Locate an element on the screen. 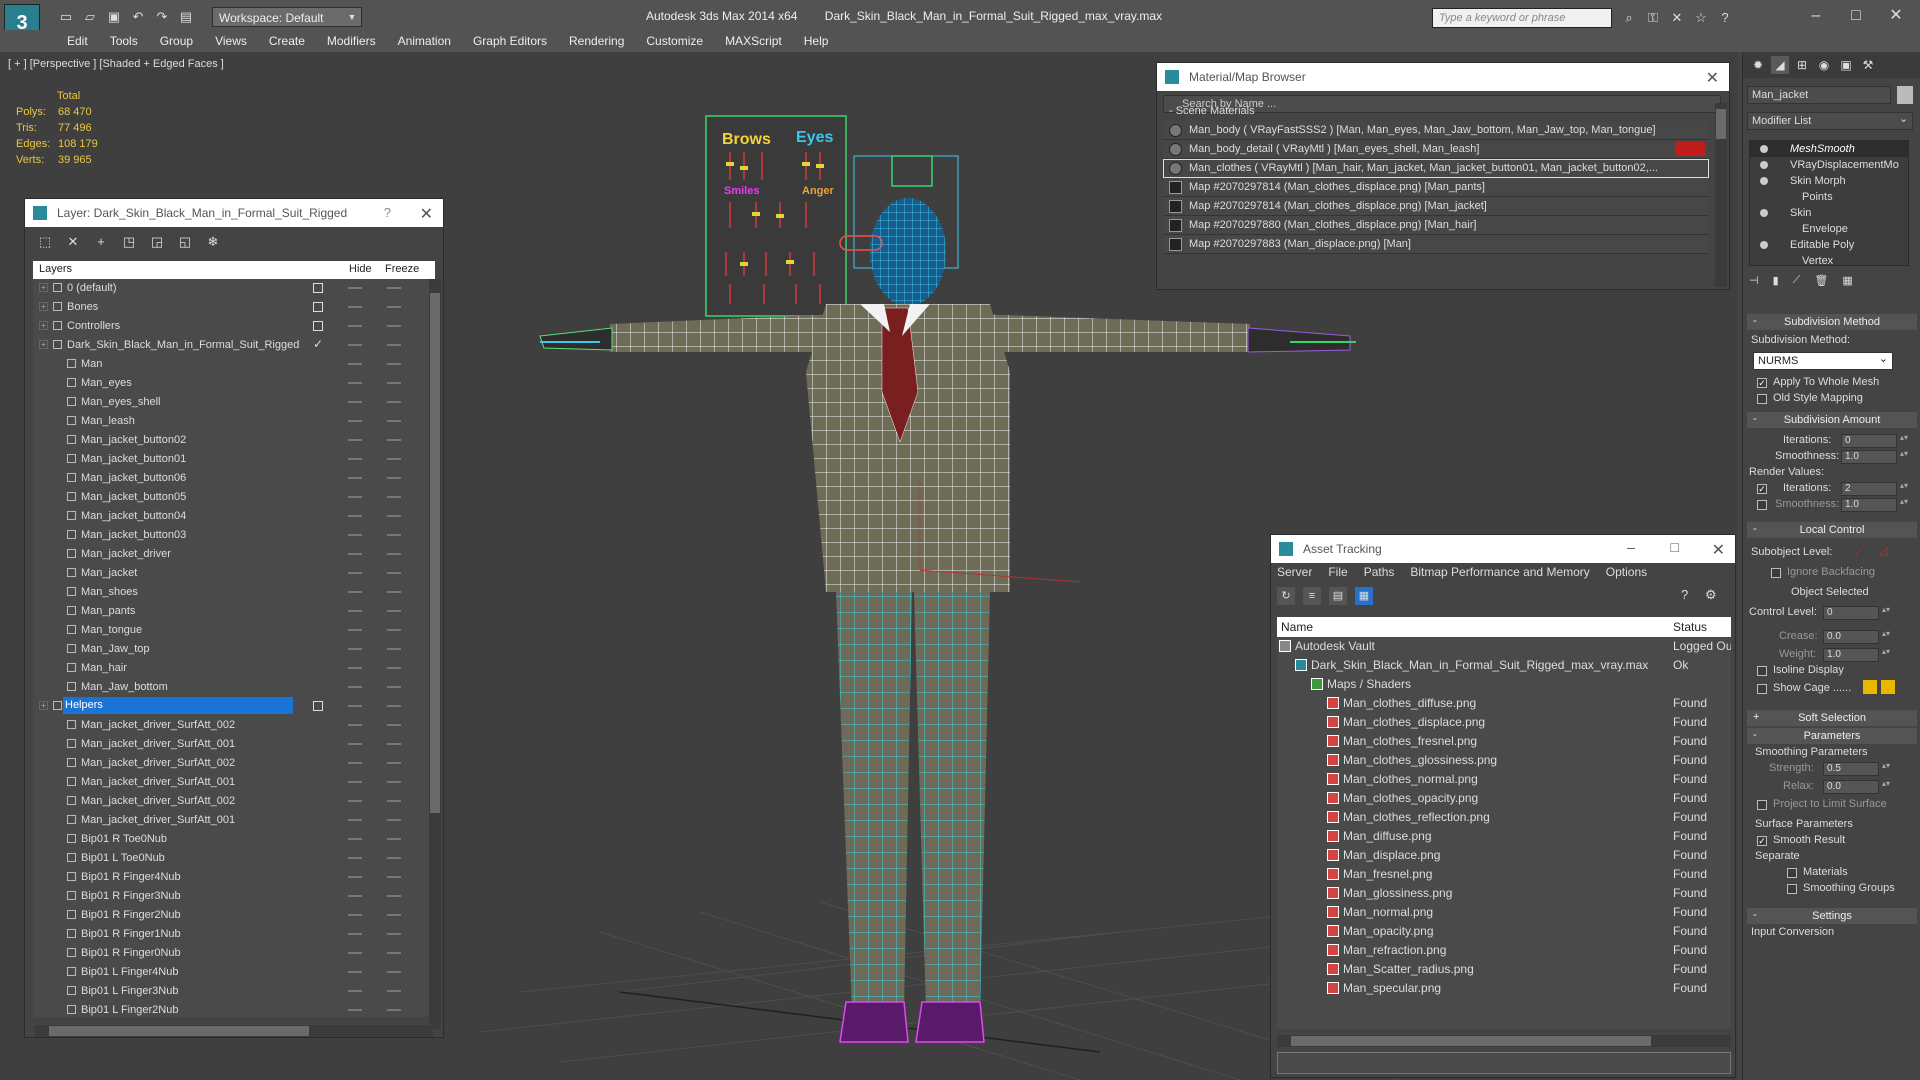 This screenshot has height=1080, width=1920. render-iterations-spinner: 2 is located at coordinates (1874, 488).